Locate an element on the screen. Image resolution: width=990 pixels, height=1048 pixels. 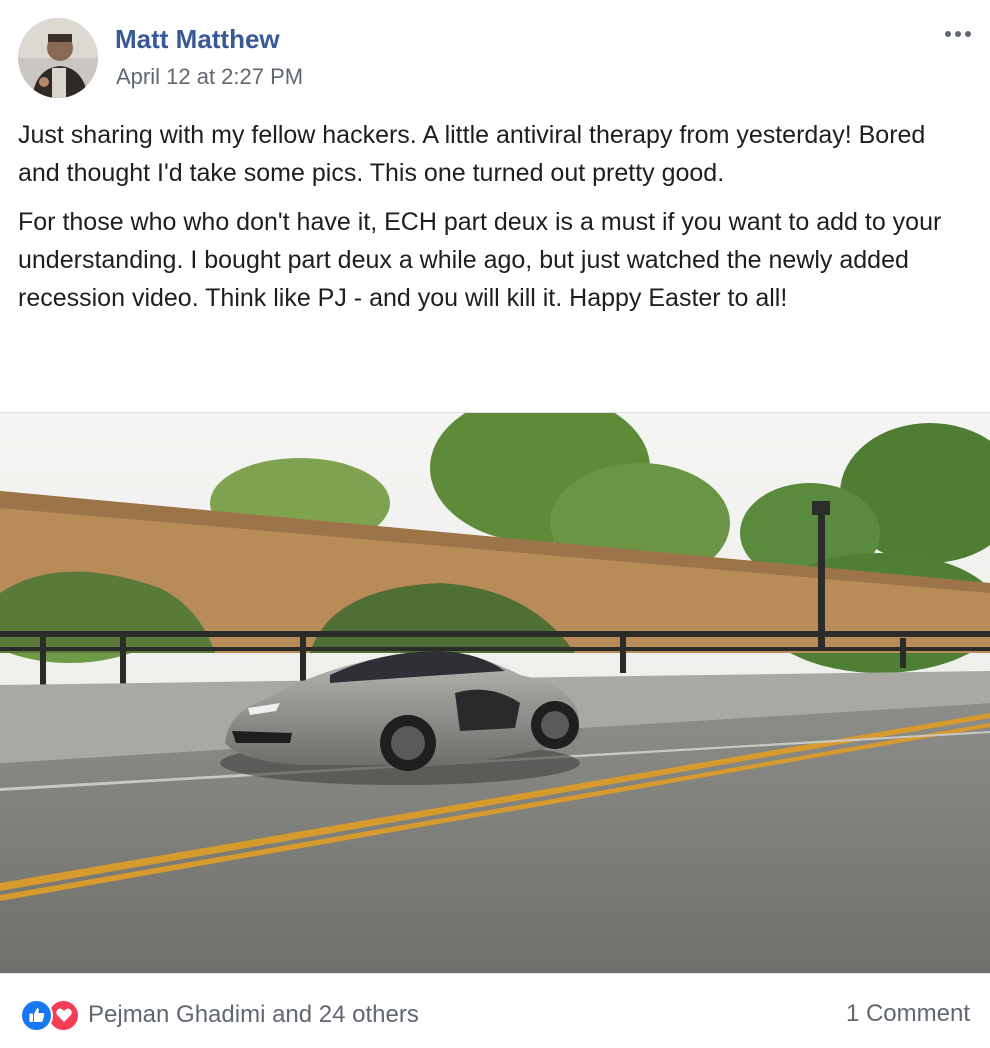
reactions-text: Pejman Ghadimi and 24 others is located at coordinates (253, 1015).